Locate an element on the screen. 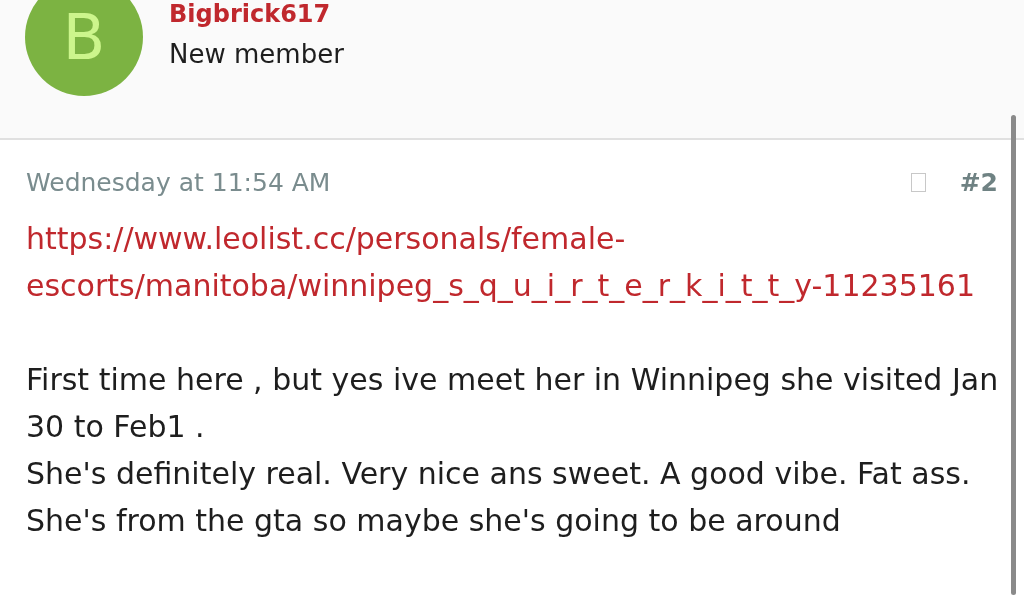 This screenshot has height=595, width=1024. member-role: New member is located at coordinates (256, 54).